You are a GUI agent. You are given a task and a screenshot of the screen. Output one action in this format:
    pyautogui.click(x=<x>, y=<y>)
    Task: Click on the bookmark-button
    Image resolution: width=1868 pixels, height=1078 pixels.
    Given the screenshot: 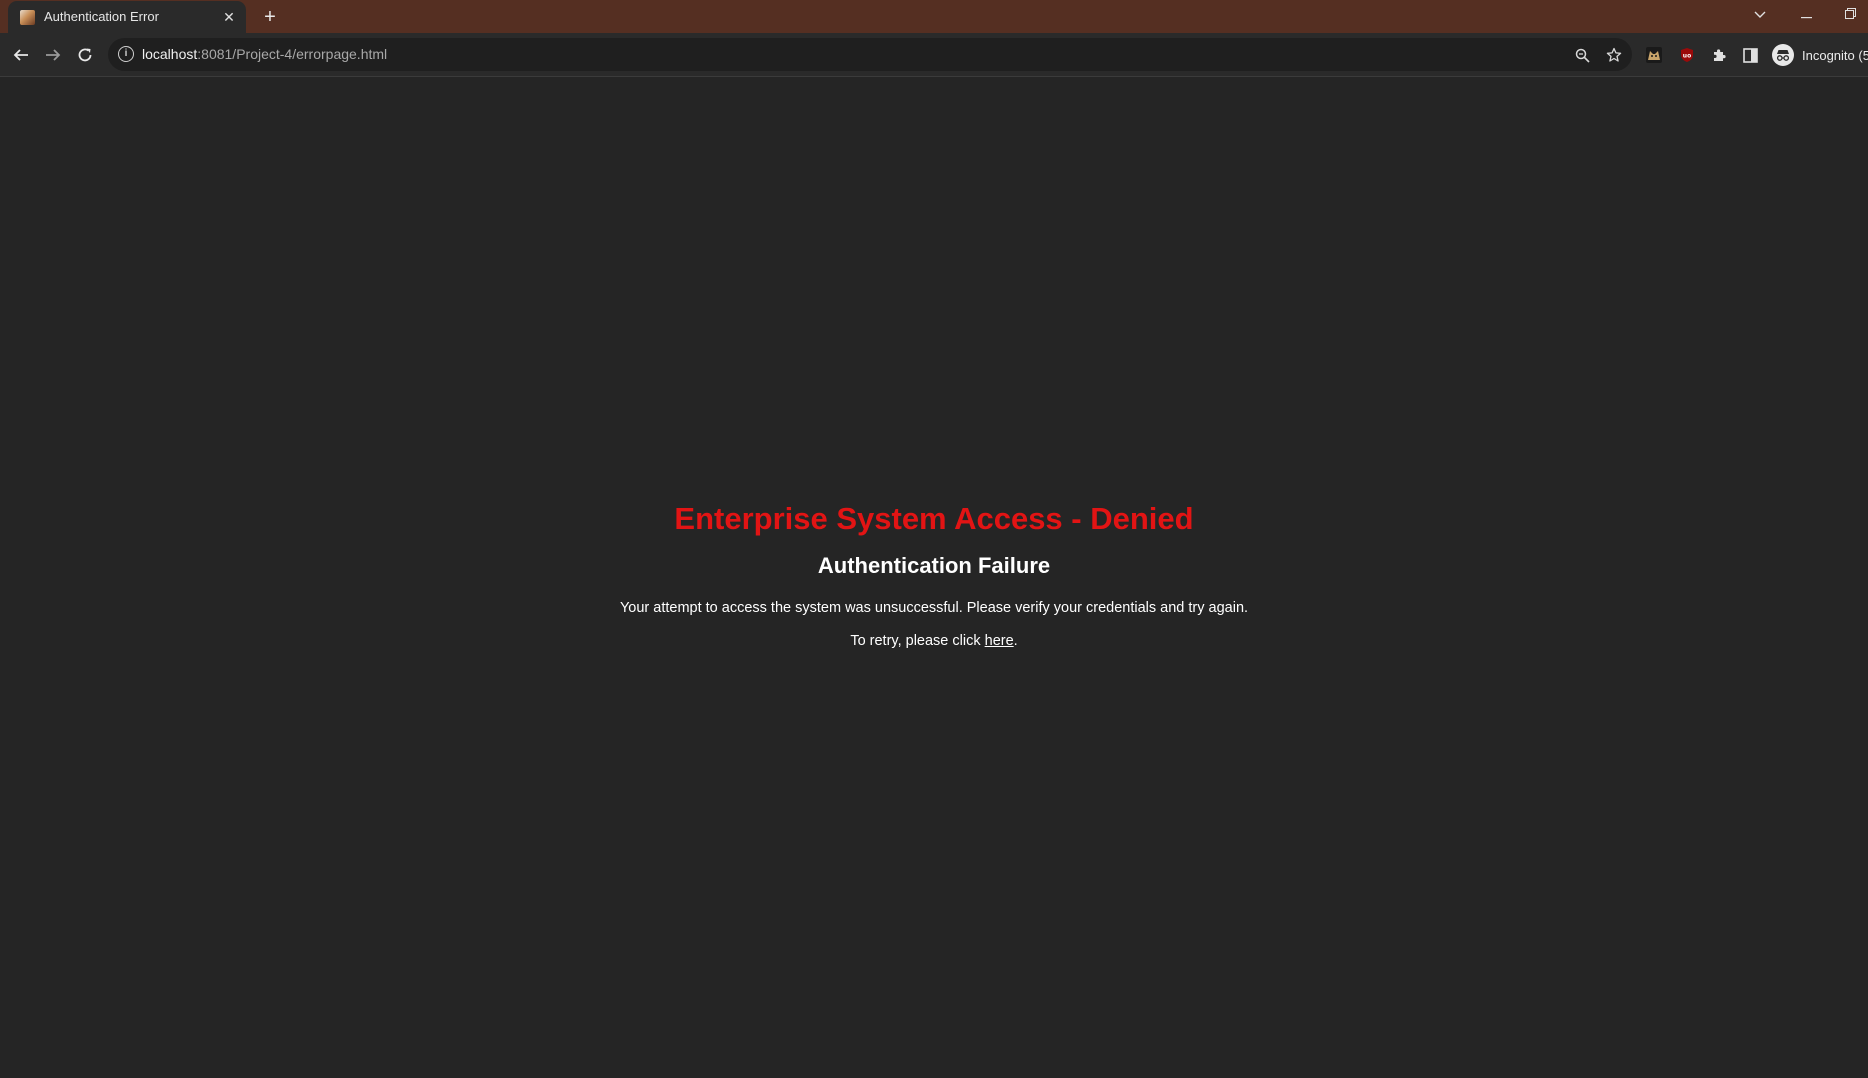 What is the action you would take?
    pyautogui.click(x=1614, y=55)
    